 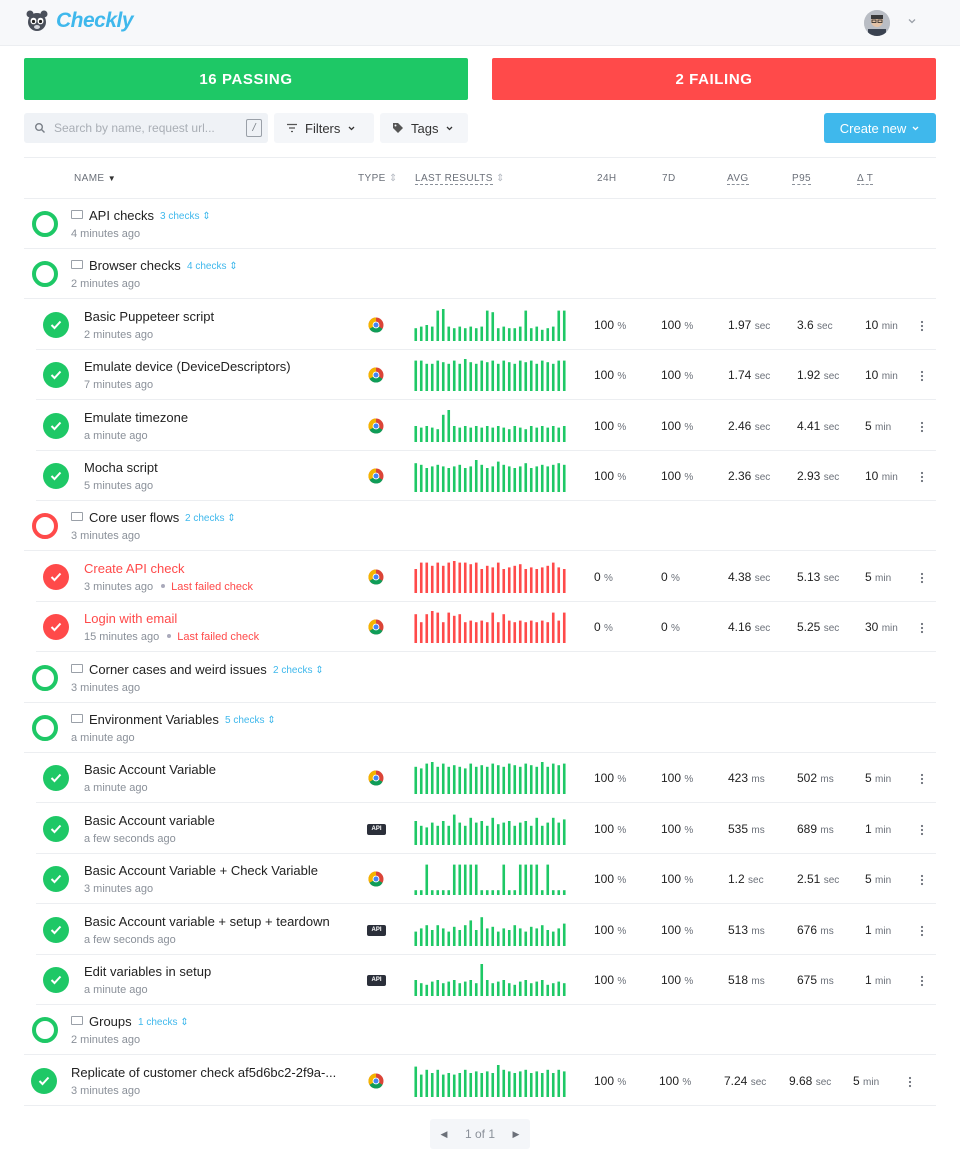 I want to click on passing-summary-button: 16 PASSING, so click(x=246, y=79).